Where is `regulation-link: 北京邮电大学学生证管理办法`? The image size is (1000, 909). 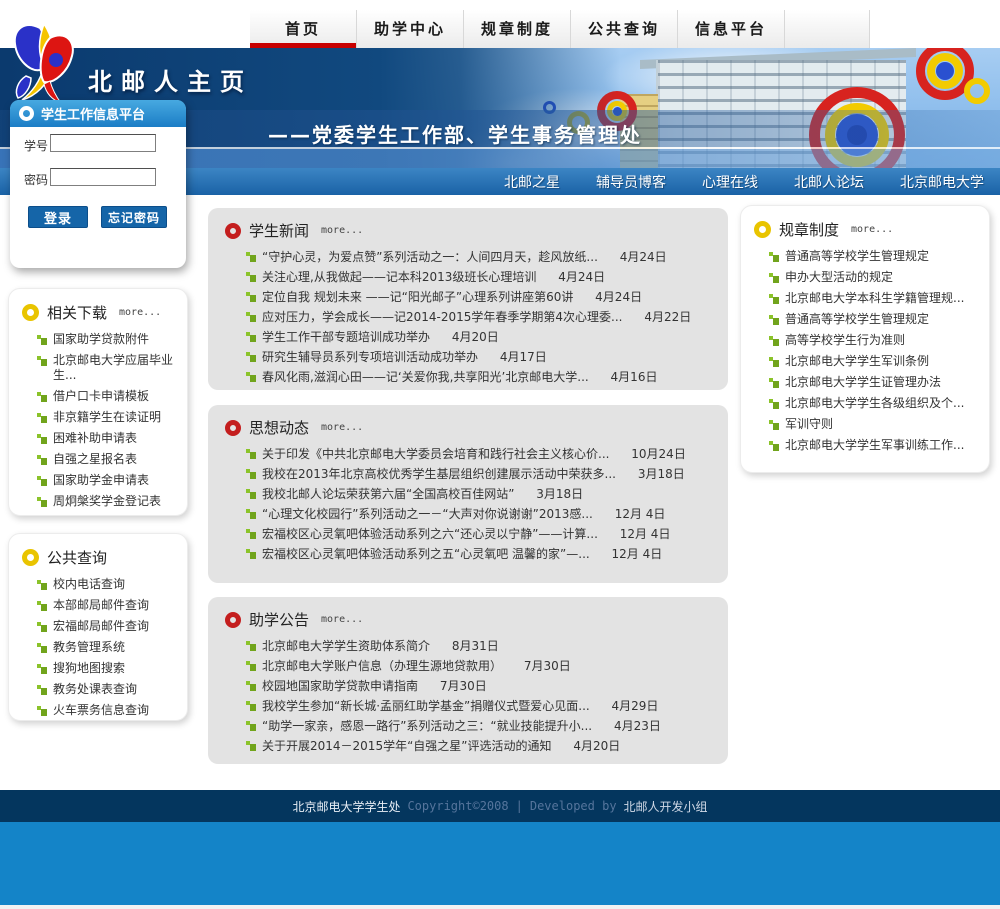 regulation-link: 北京邮电大学学生证管理办法 is located at coordinates (875, 382).